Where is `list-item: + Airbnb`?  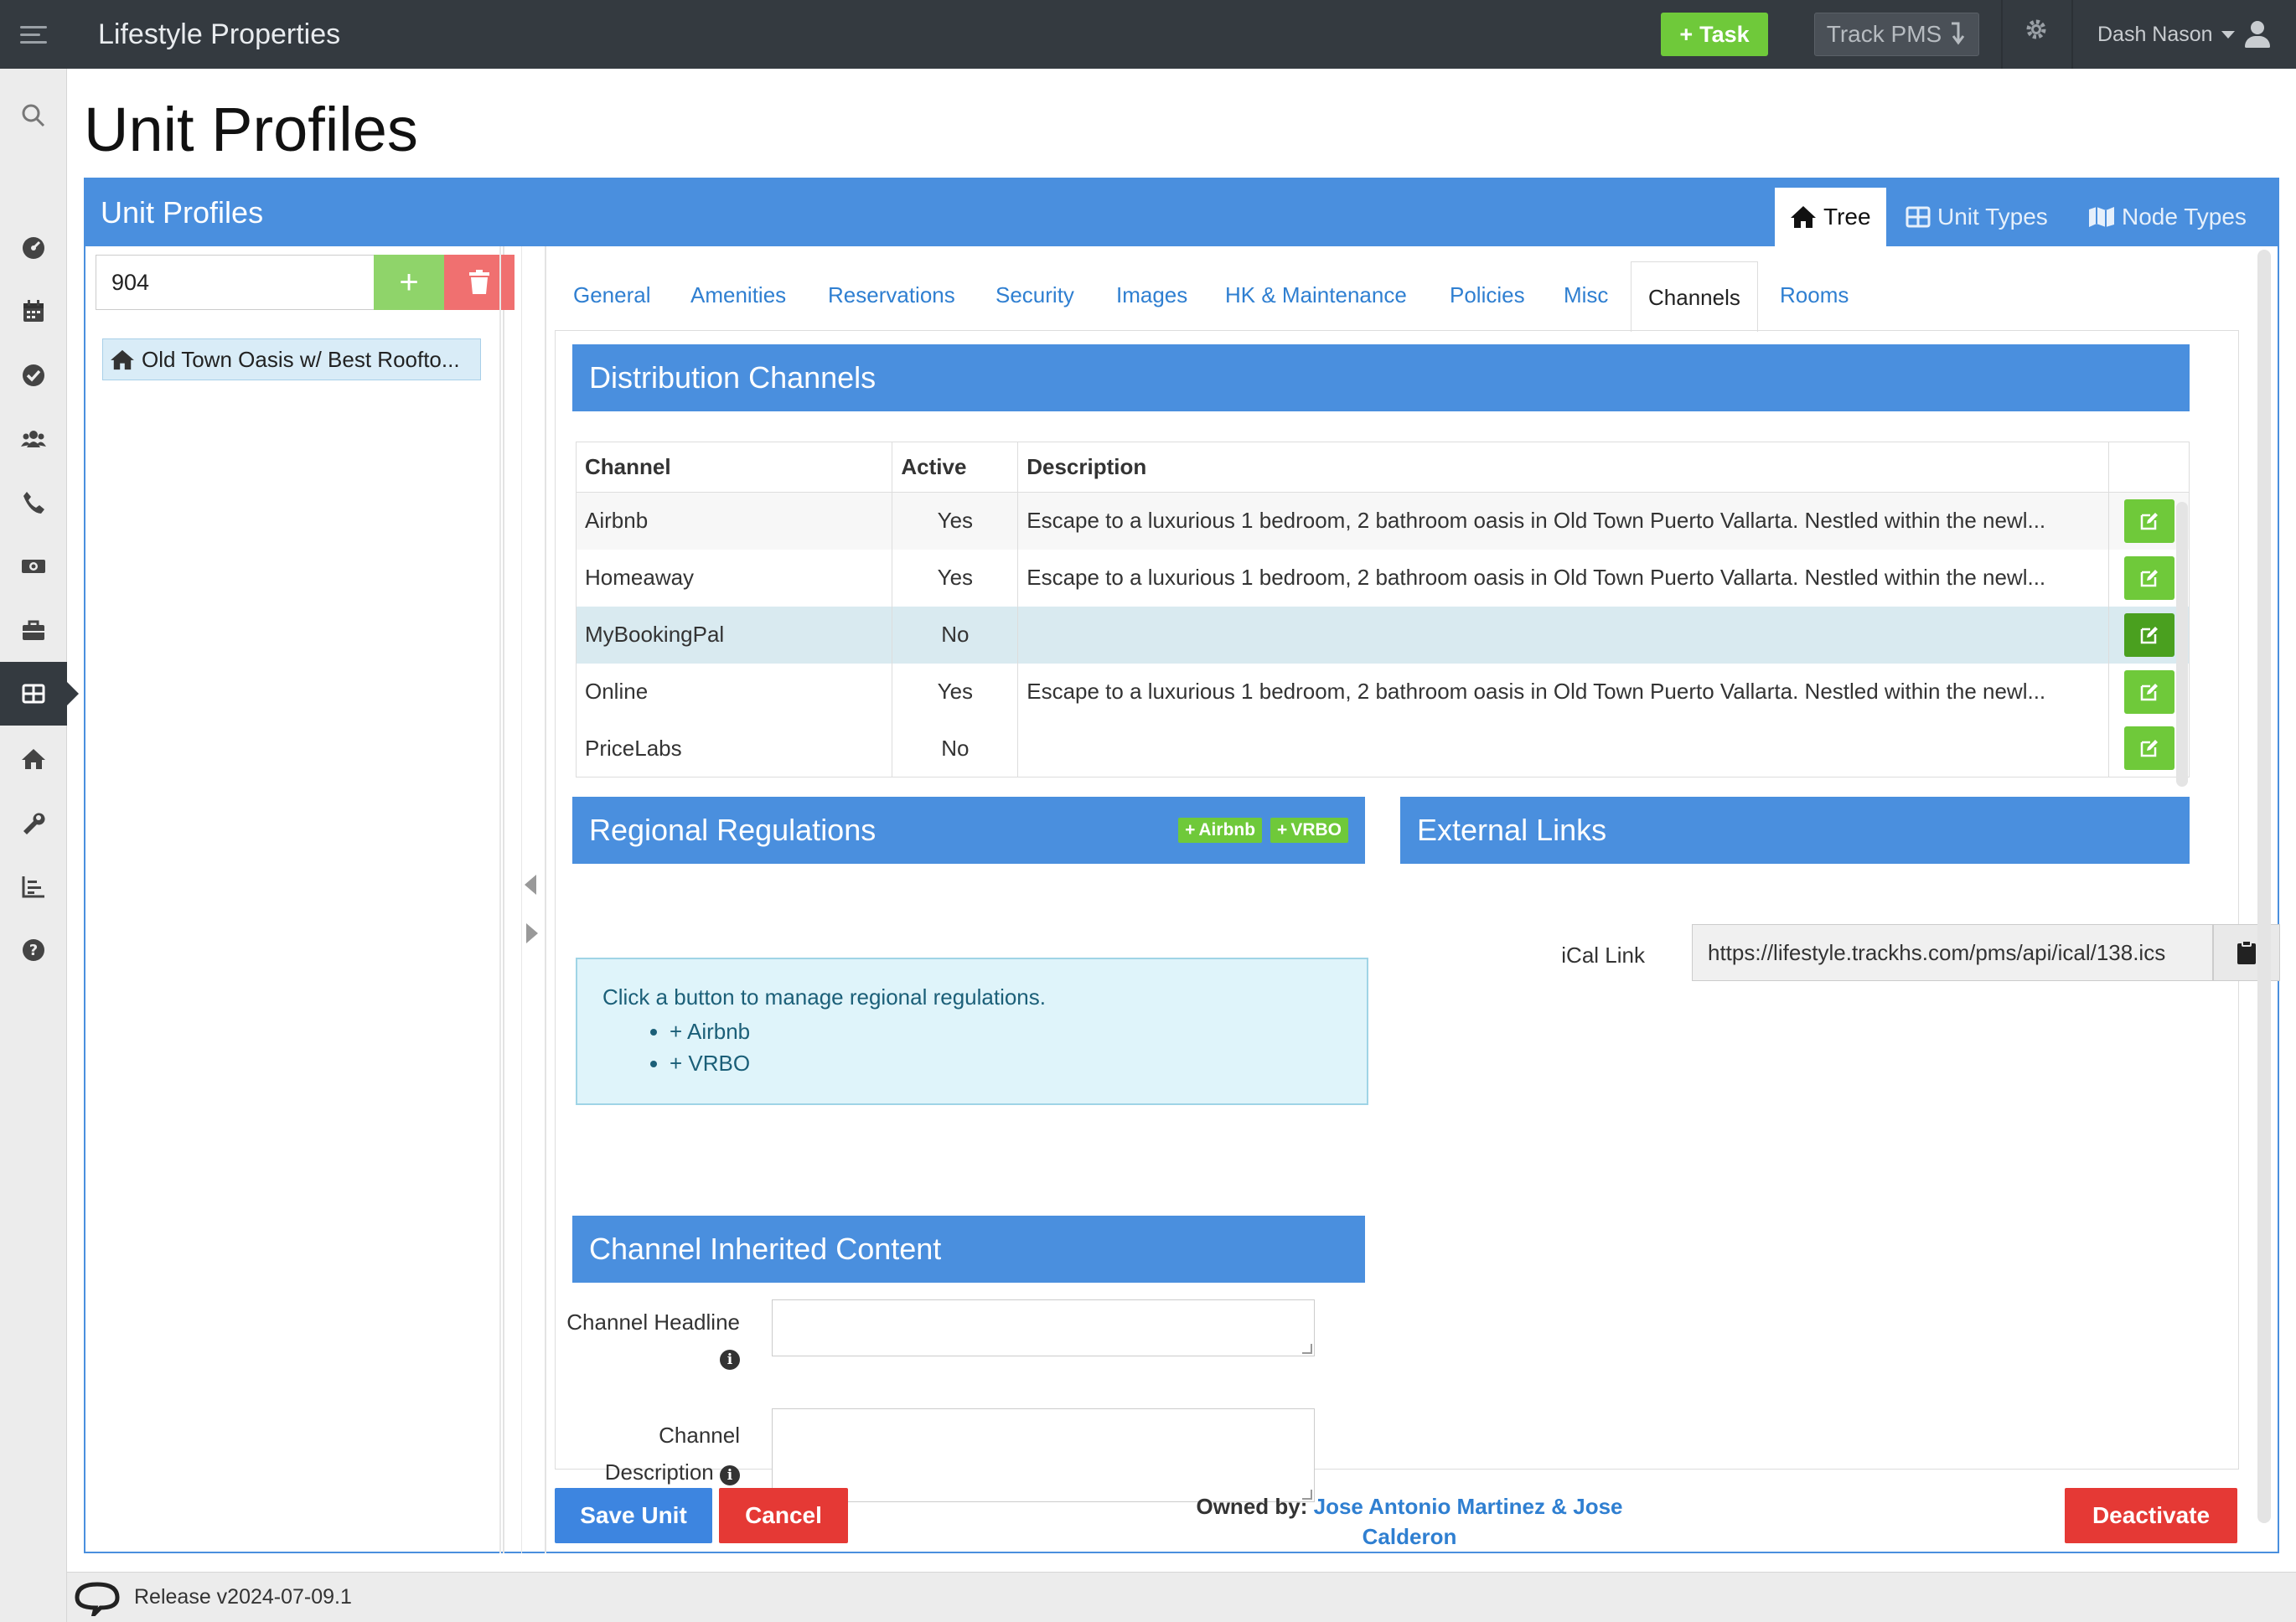
list-item: + Airbnb is located at coordinates (1006, 1031).